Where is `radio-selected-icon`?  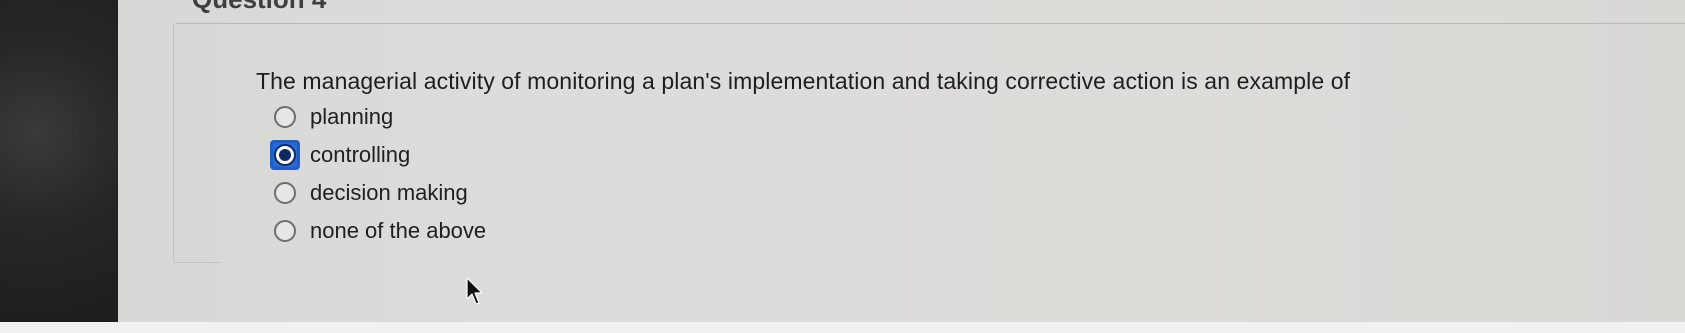
radio-selected-icon is located at coordinates (285, 155).